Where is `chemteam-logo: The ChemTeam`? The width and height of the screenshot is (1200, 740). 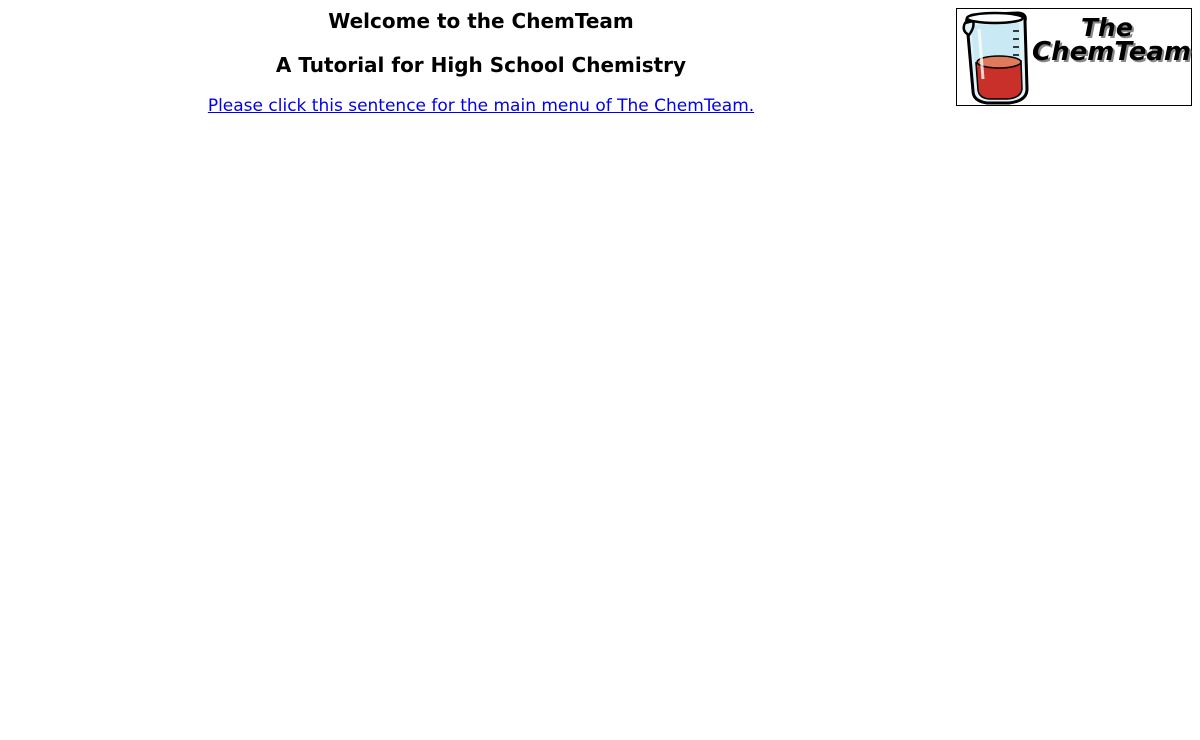 chemteam-logo: The ChemTeam is located at coordinates (1074, 57).